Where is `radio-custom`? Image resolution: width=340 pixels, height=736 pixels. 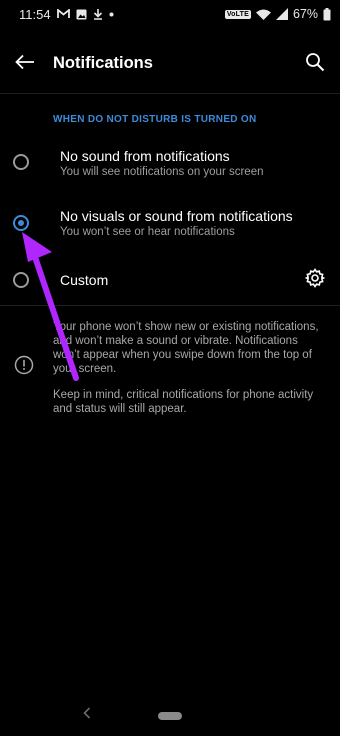
radio-custom is located at coordinates (21, 280).